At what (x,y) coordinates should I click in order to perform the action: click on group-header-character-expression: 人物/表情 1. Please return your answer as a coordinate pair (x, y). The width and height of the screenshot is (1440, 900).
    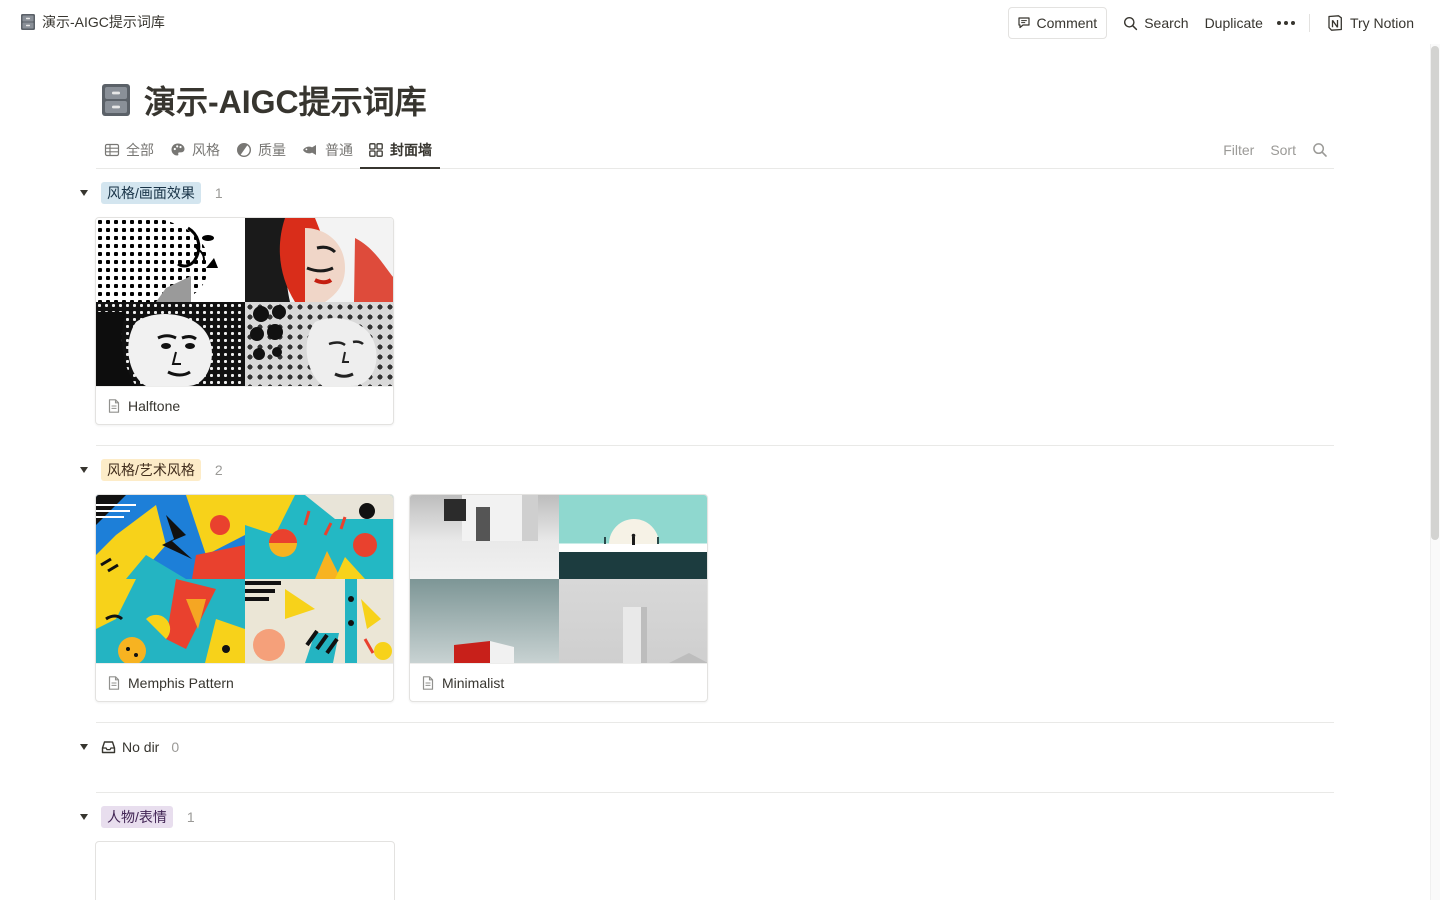
    Looking at the image, I should click on (136, 817).